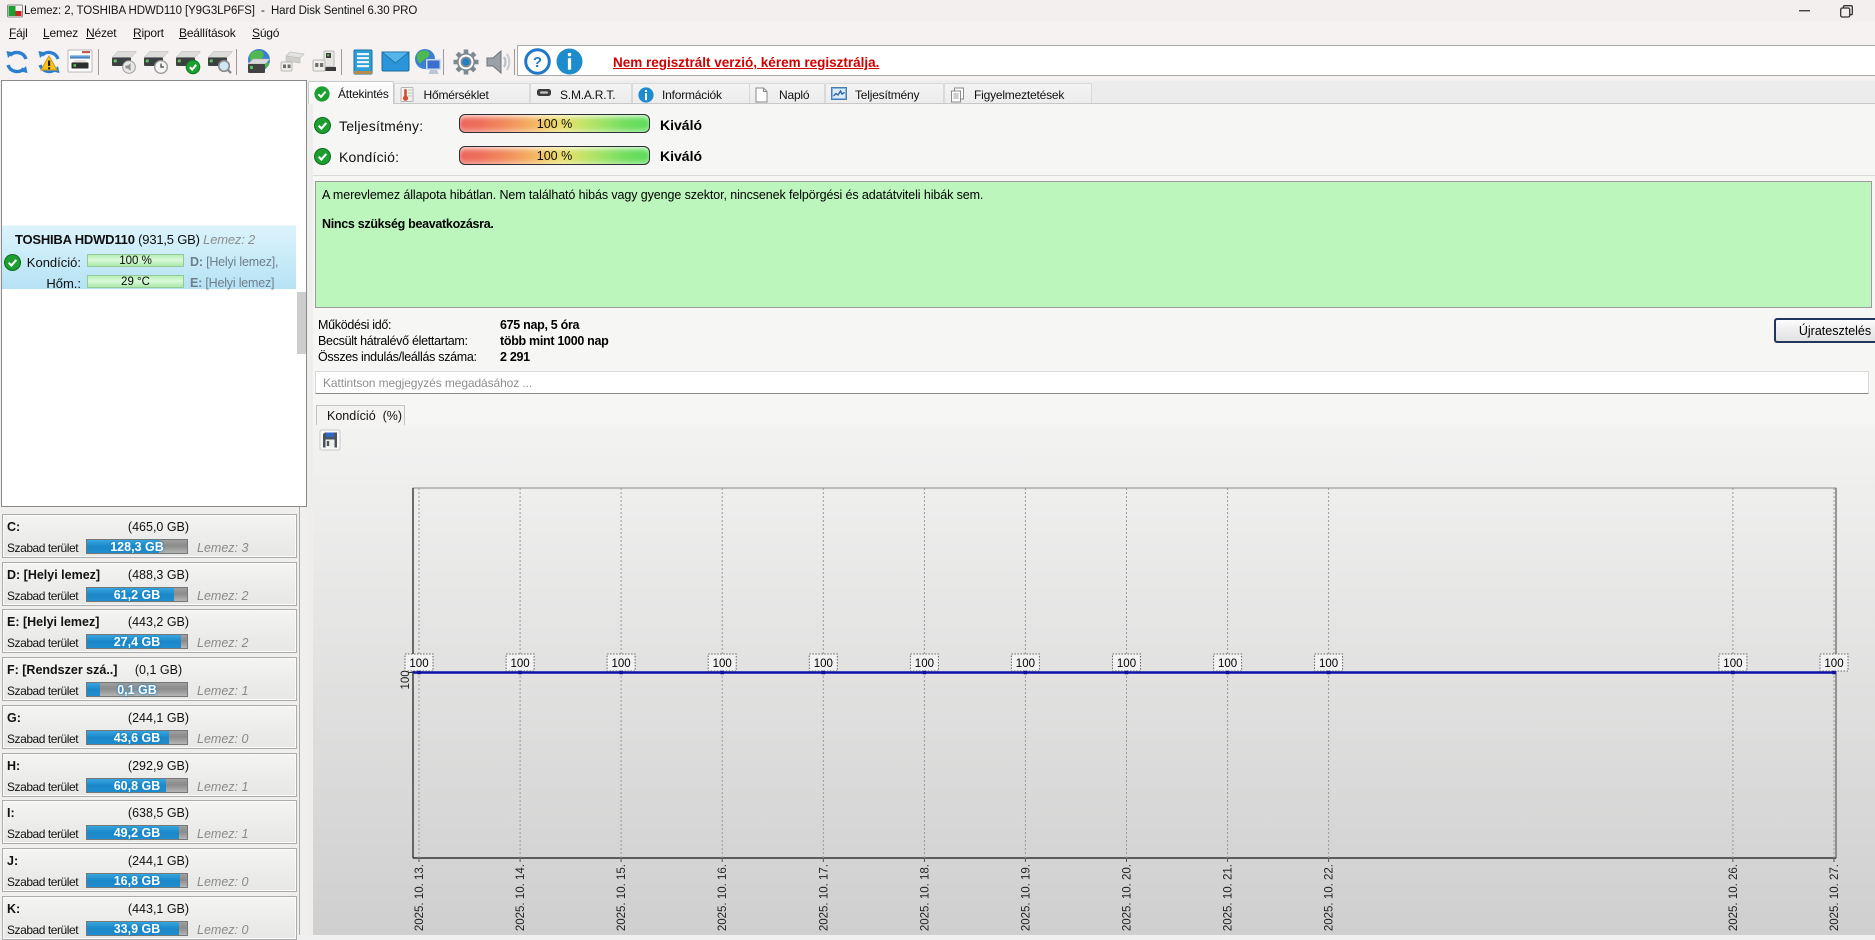  Describe the element at coordinates (622, 897) in the screenshot. I see `svg-text: 2025. 10. 15.` at that location.